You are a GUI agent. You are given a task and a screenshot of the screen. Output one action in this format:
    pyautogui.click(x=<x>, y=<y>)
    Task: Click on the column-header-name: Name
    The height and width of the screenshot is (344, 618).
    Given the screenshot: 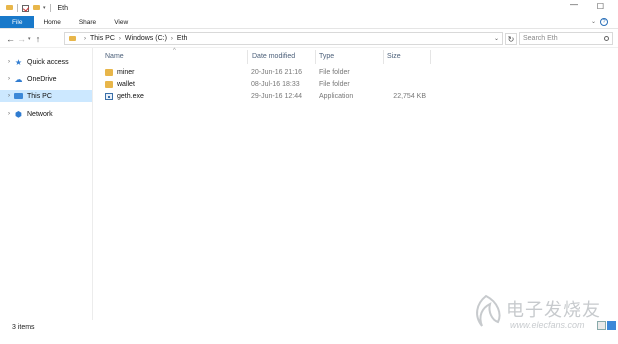 What is the action you would take?
    pyautogui.click(x=114, y=56)
    